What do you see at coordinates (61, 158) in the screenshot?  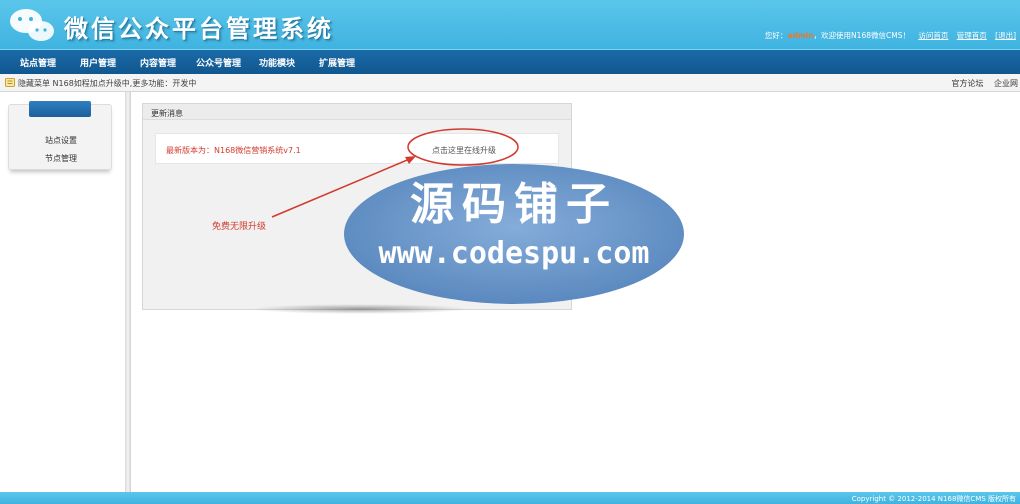 I see `sidebar-item-node-management: 节点管理` at bounding box center [61, 158].